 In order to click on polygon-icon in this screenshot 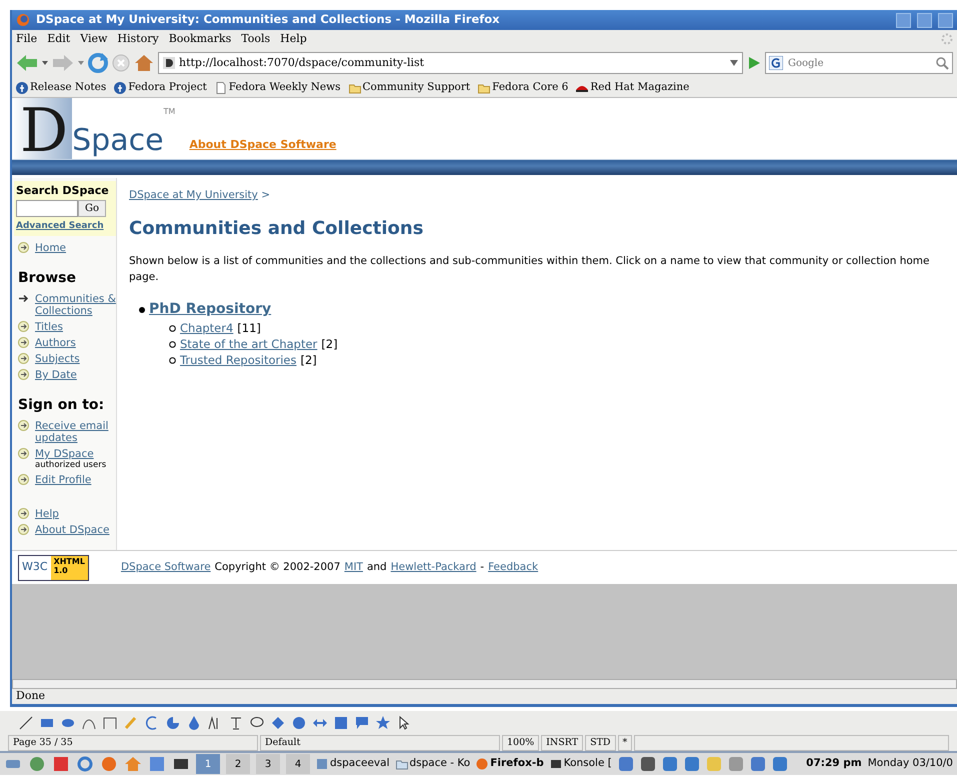, I will do `click(110, 723)`.